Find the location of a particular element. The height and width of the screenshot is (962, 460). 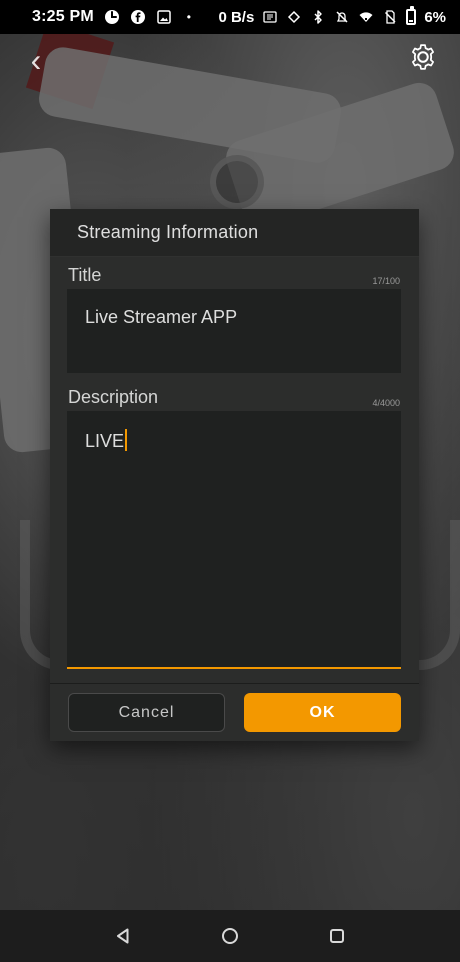

rotate-icon is located at coordinates (294, 17).